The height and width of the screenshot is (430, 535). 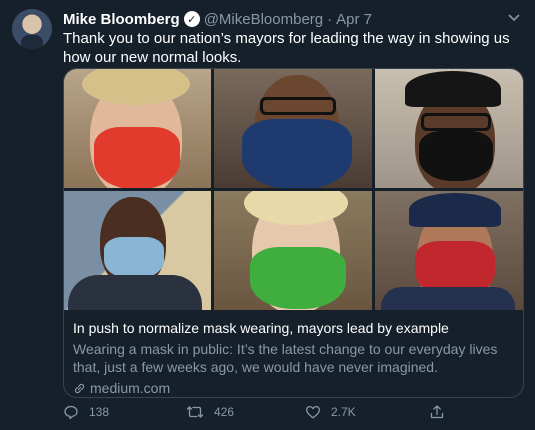 I want to click on reply-button: 138, so click(x=86, y=412).